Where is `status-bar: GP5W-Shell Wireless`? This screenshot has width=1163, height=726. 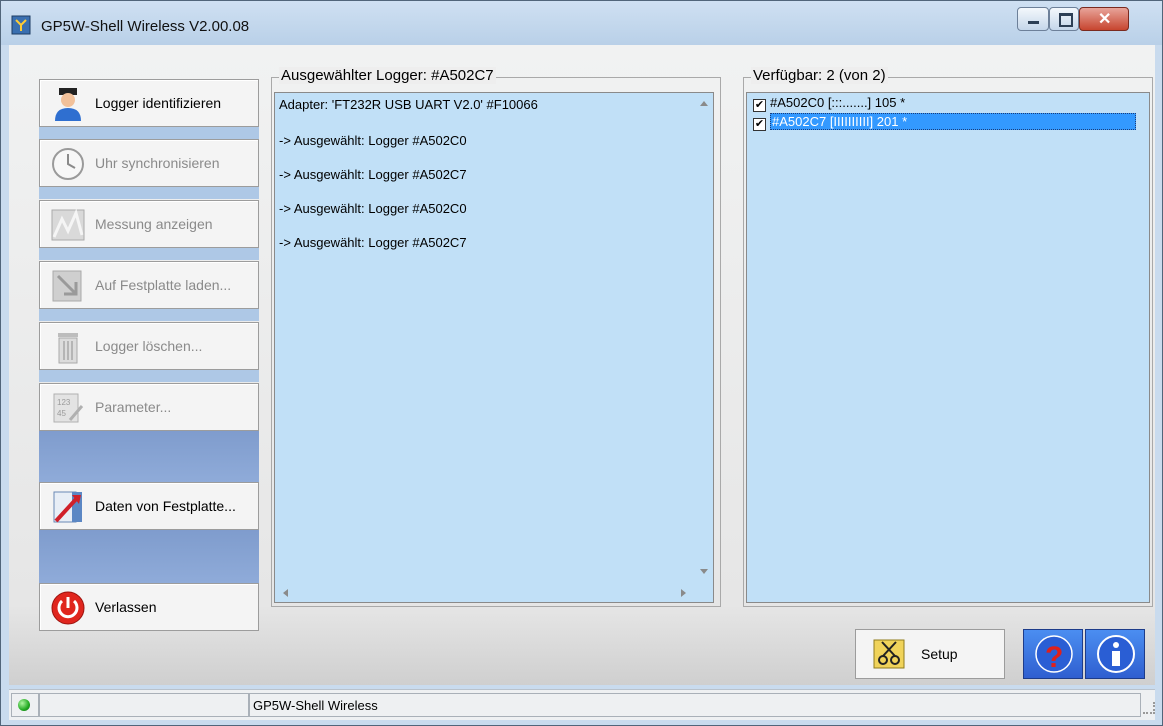 status-bar: GP5W-Shell Wireless is located at coordinates (582, 704).